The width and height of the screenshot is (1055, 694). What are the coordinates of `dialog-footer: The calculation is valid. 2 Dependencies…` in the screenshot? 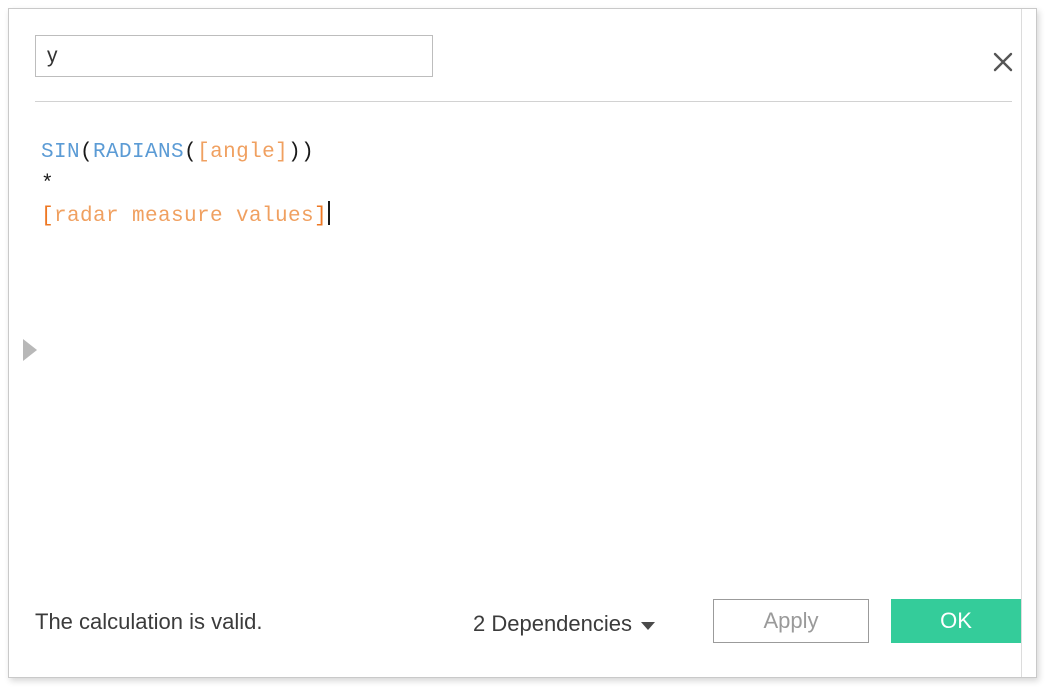 It's located at (522, 629).